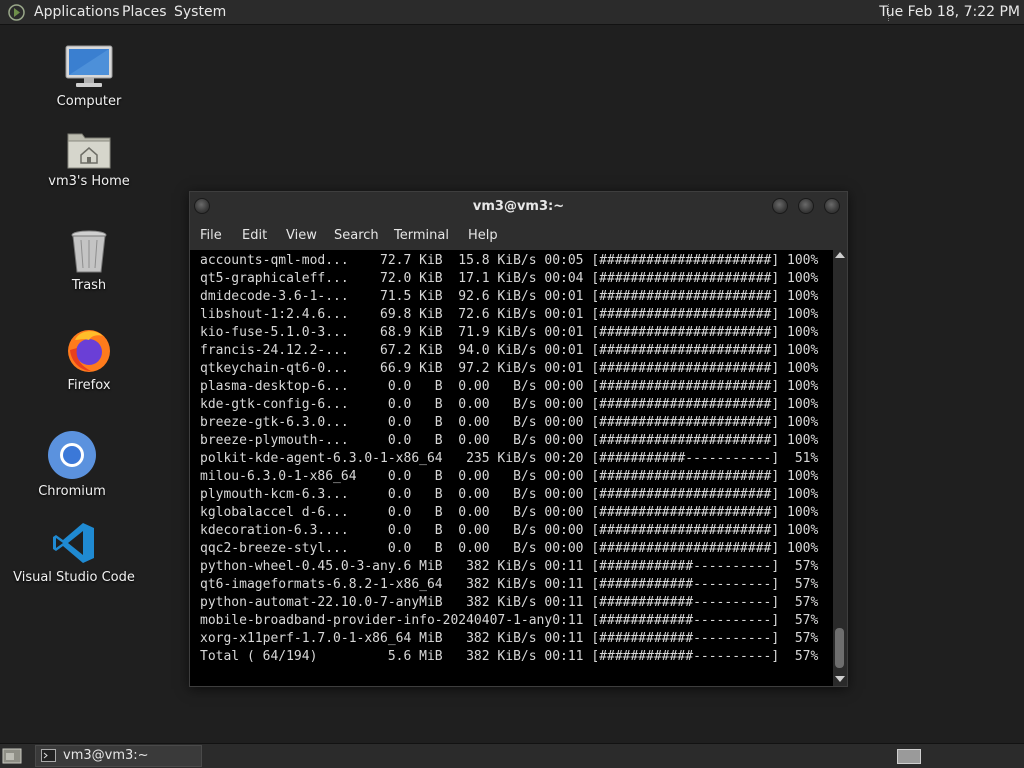  I want to click on terminal-icon, so click(48, 755).